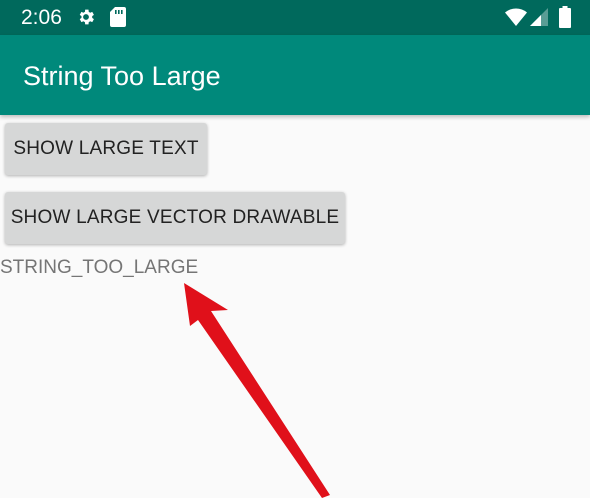 The width and height of the screenshot is (590, 498). Describe the element at coordinates (295, 17) in the screenshot. I see `status-bar: 2:06` at that location.